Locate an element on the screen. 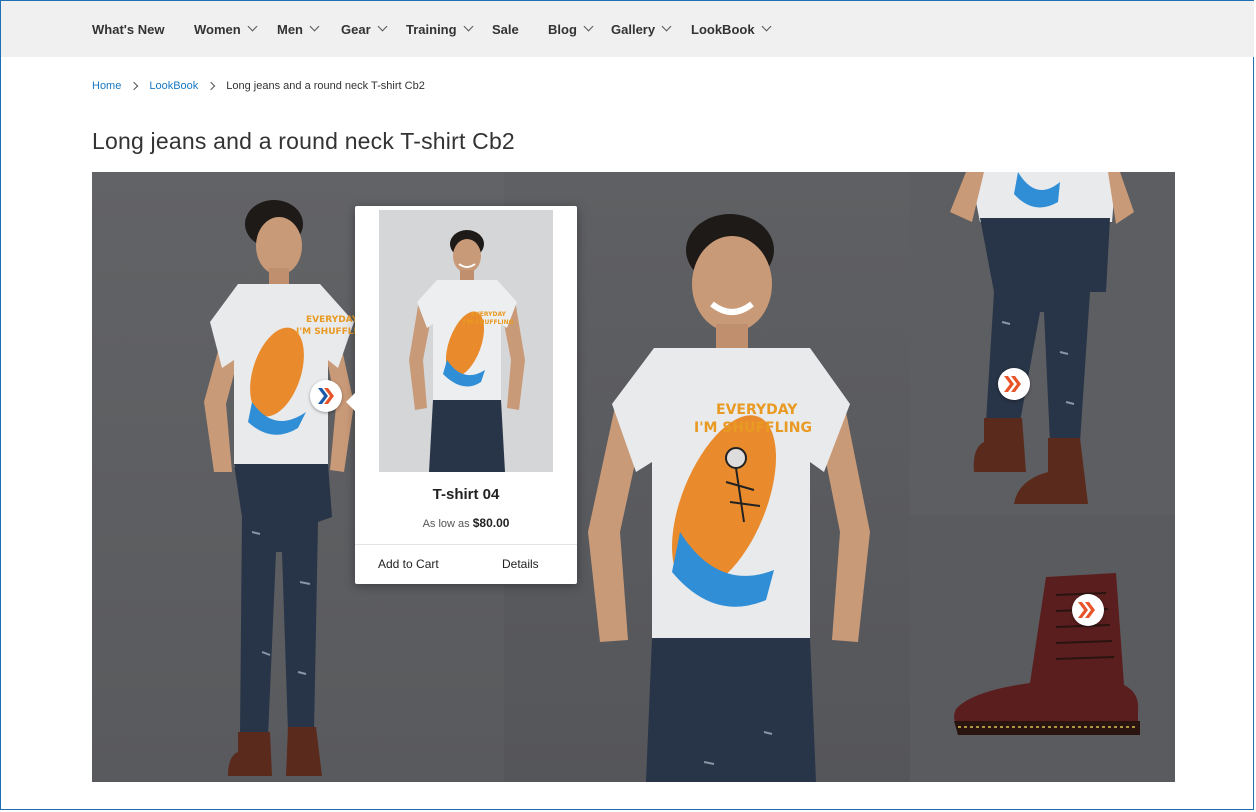 The width and height of the screenshot is (1256, 812). hotspot-jeans is located at coordinates (1014, 384).